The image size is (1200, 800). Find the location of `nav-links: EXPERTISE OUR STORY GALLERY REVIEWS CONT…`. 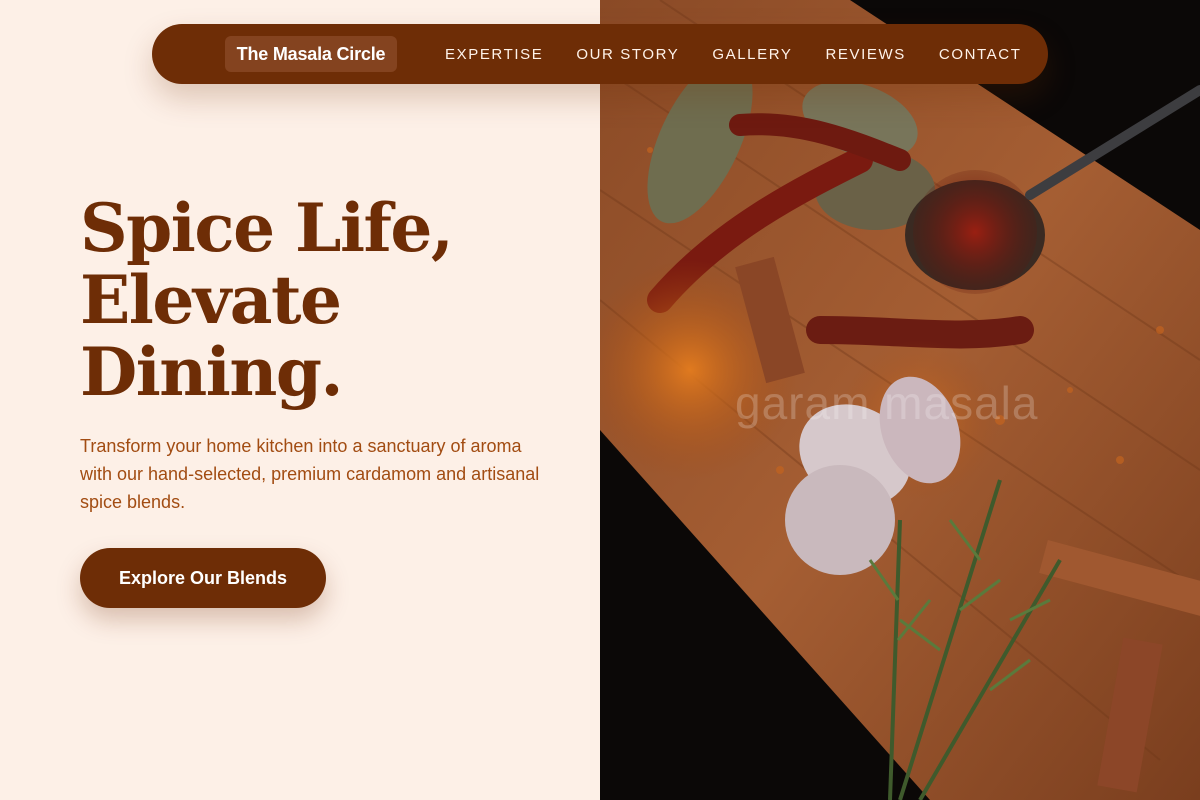

nav-links: EXPERTISE OUR STORY GALLERY REVIEWS CONT… is located at coordinates (749, 54).